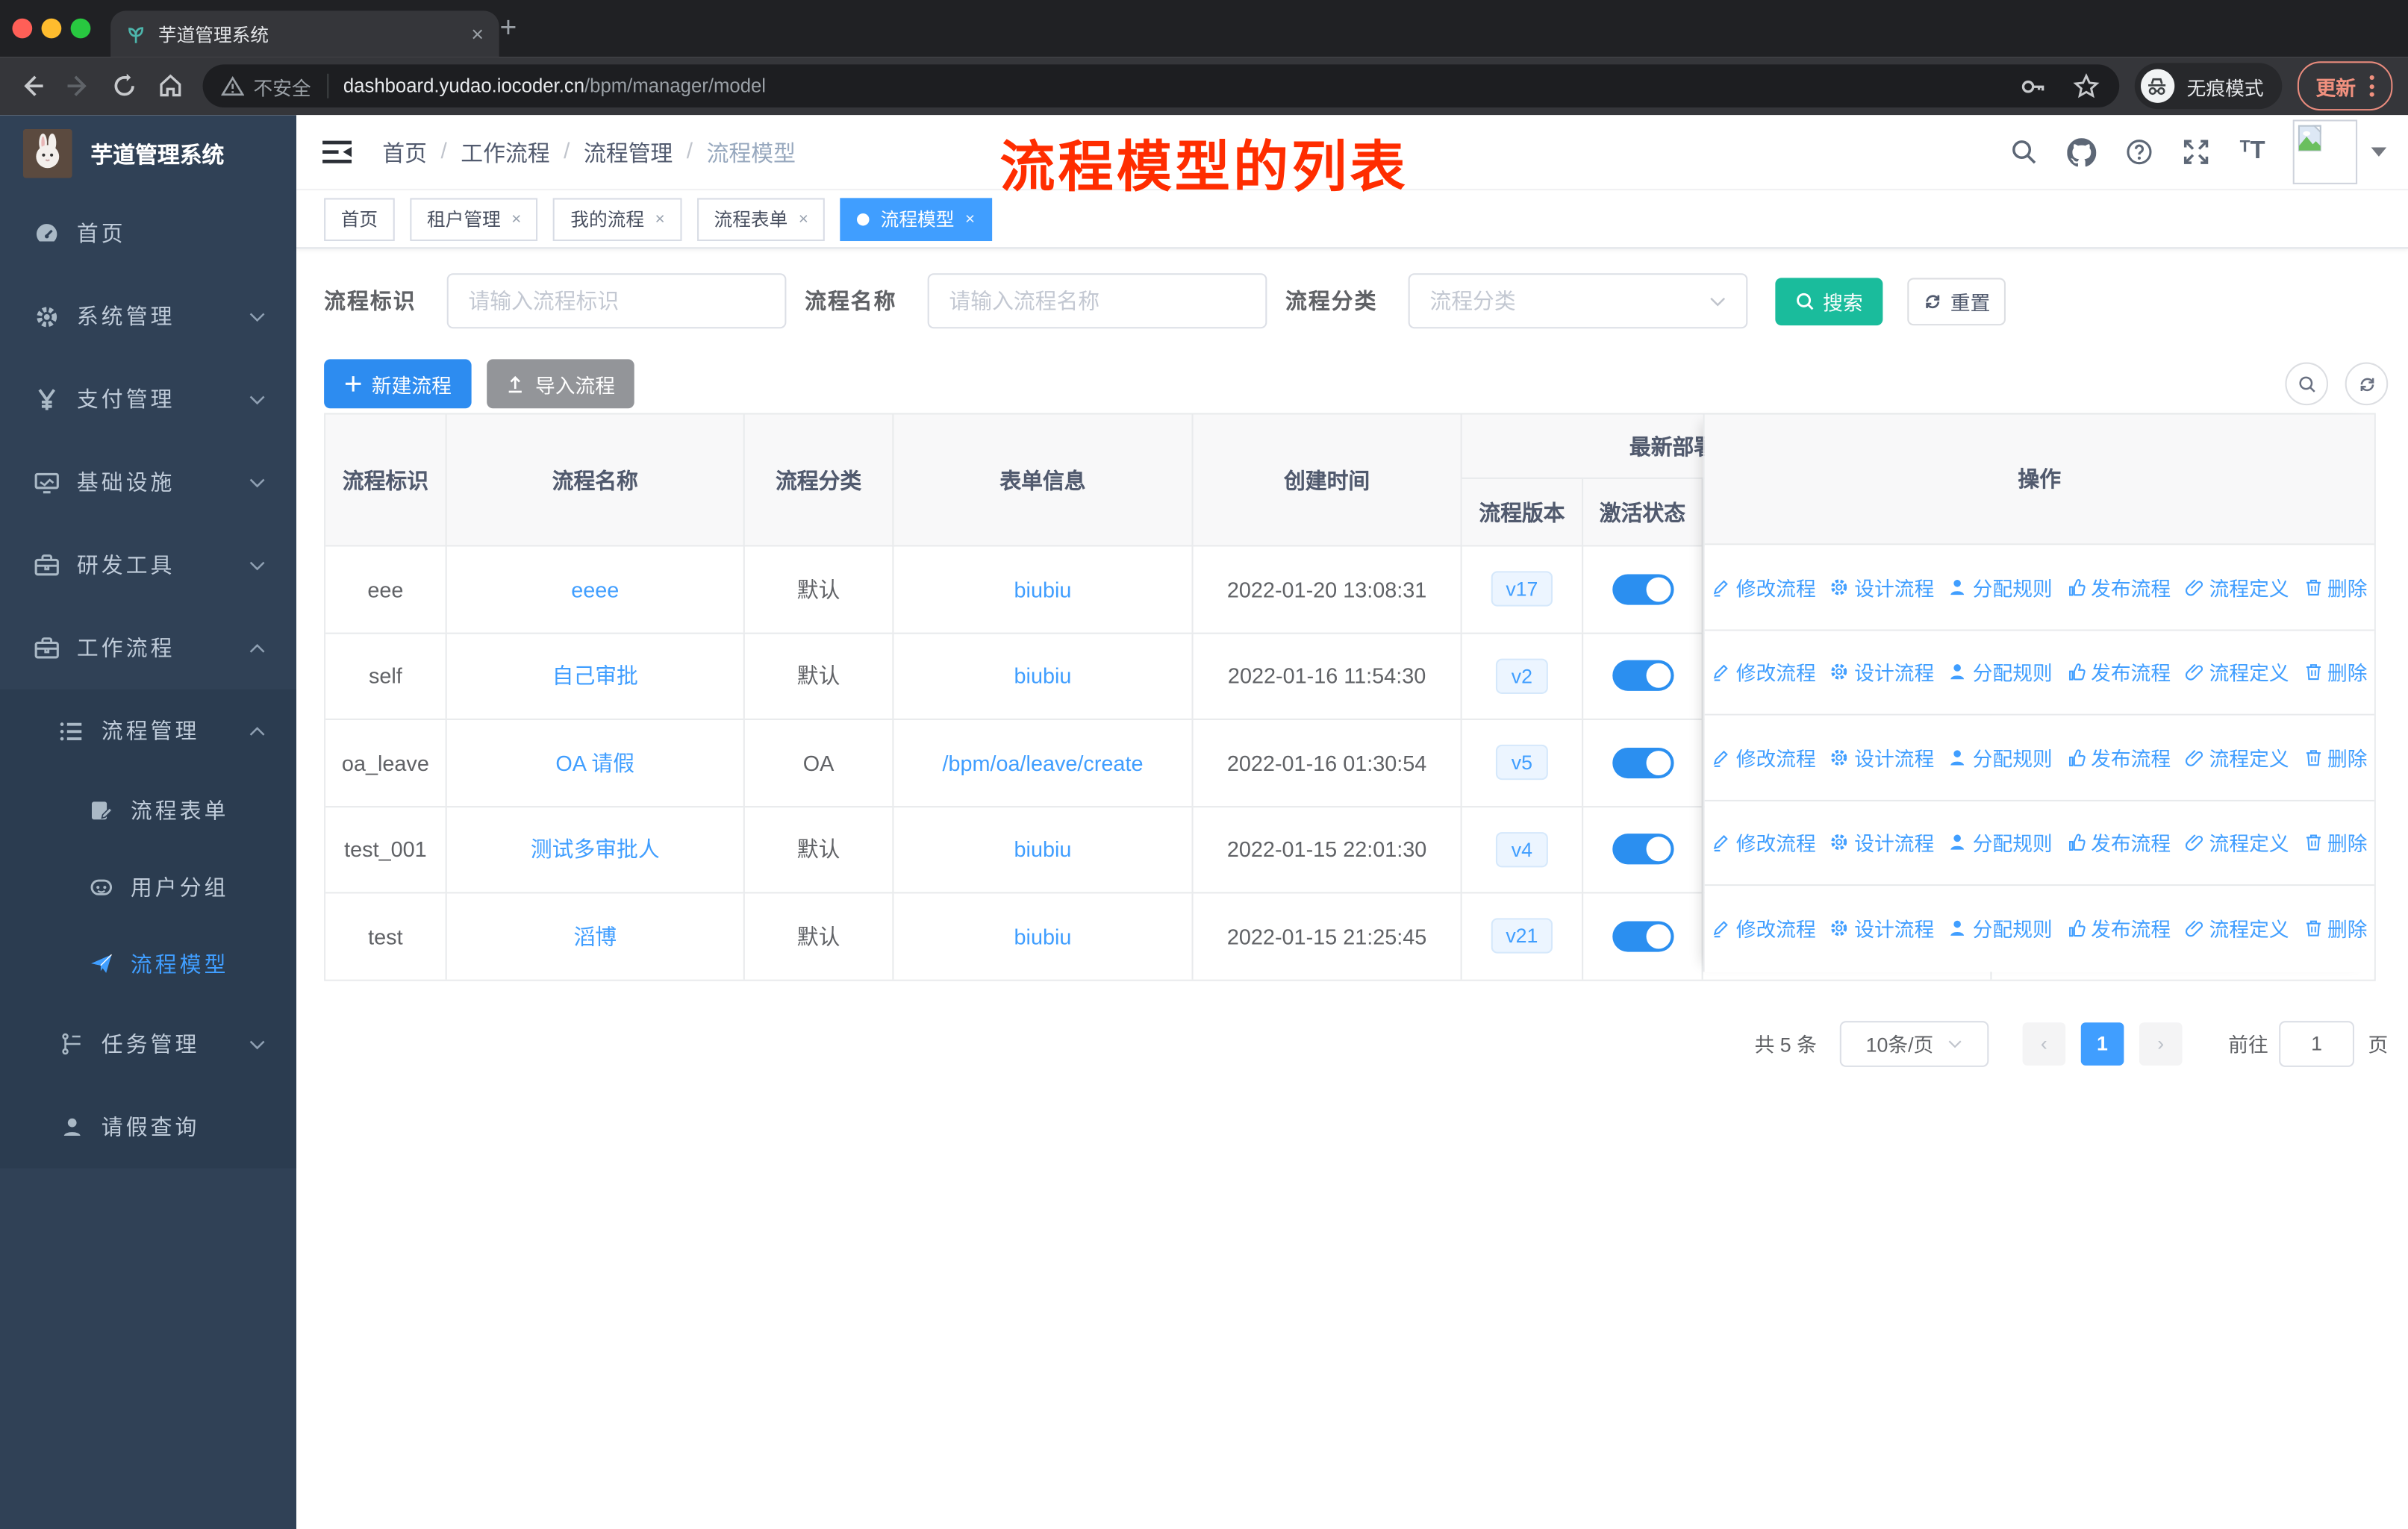  I want to click on process-id-input, so click(616, 301).